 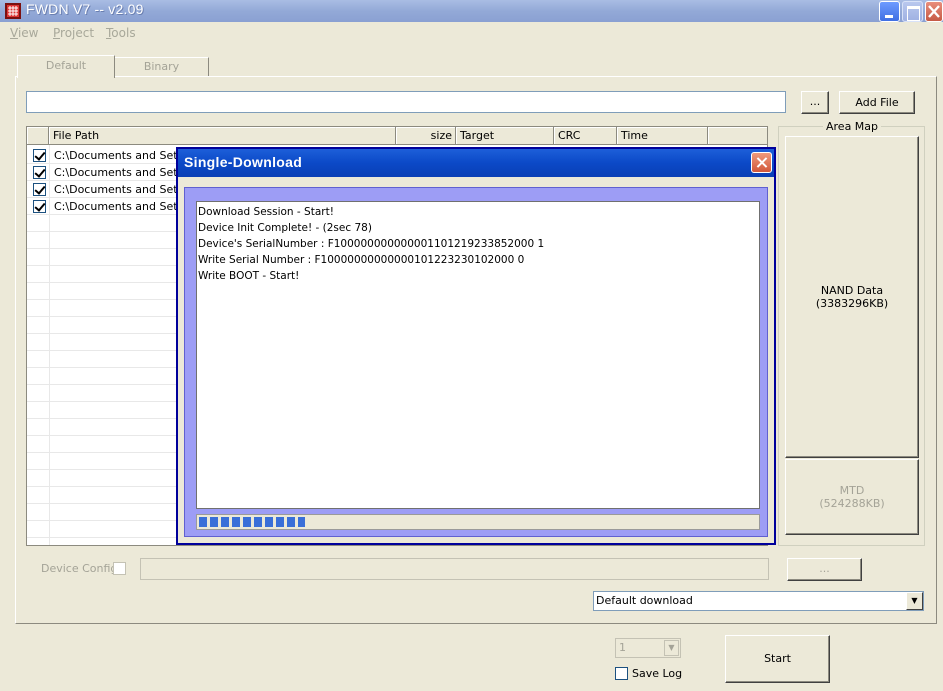 I want to click on close-icon, so click(x=934, y=11).